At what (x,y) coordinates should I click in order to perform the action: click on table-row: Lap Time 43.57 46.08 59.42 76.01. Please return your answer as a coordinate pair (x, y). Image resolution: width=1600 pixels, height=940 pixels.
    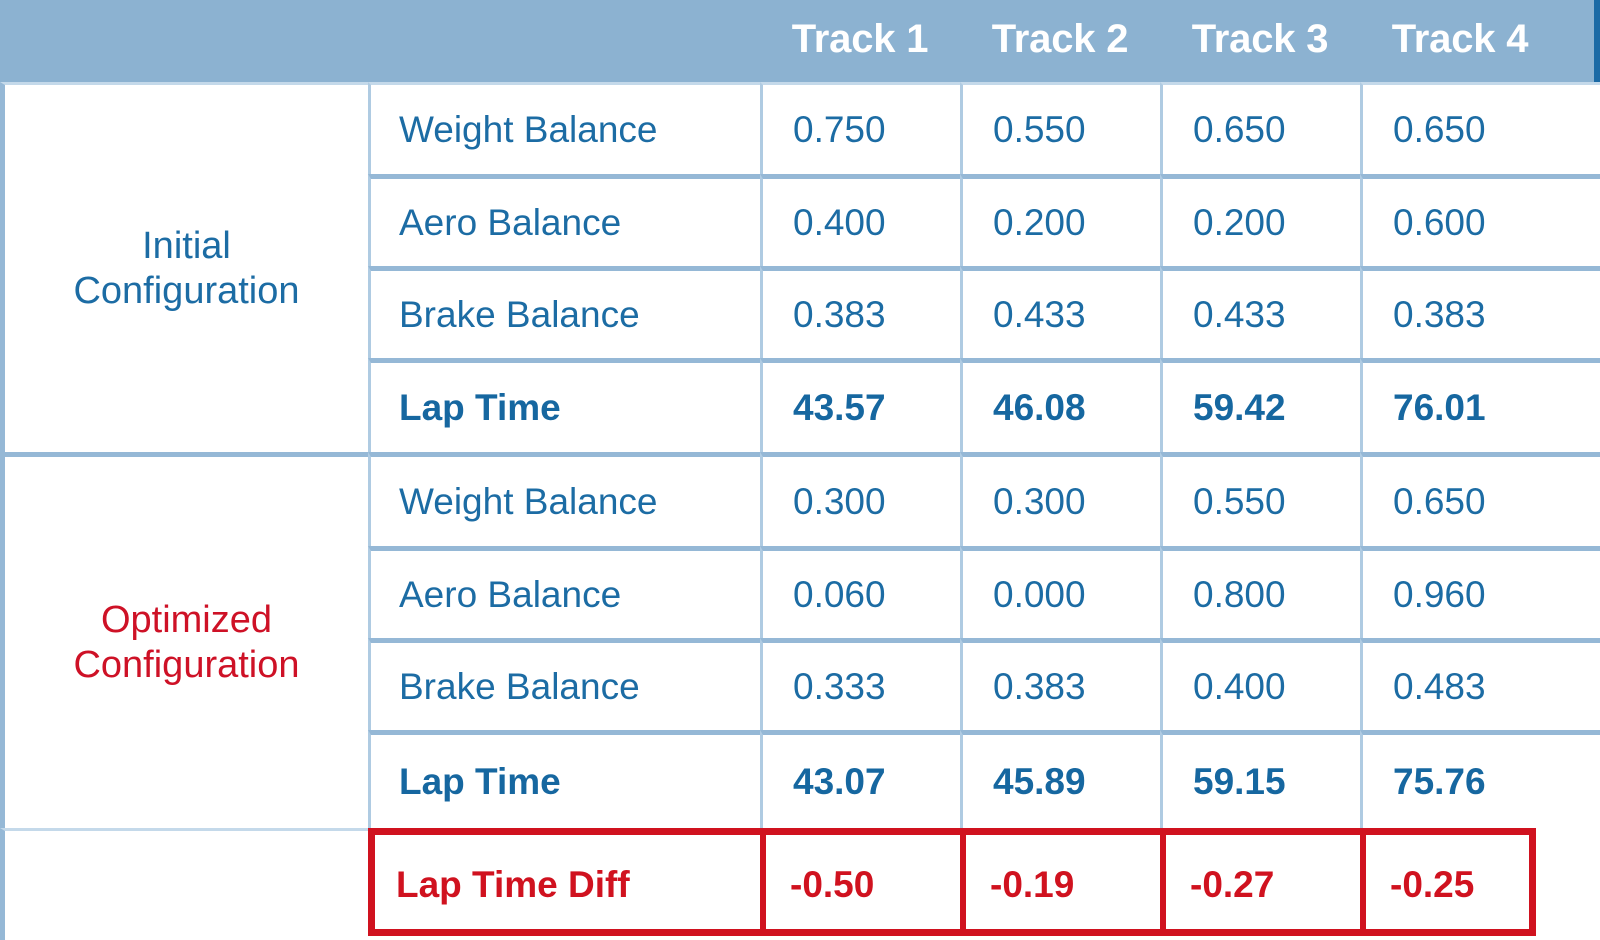
    Looking at the image, I should click on (800, 405).